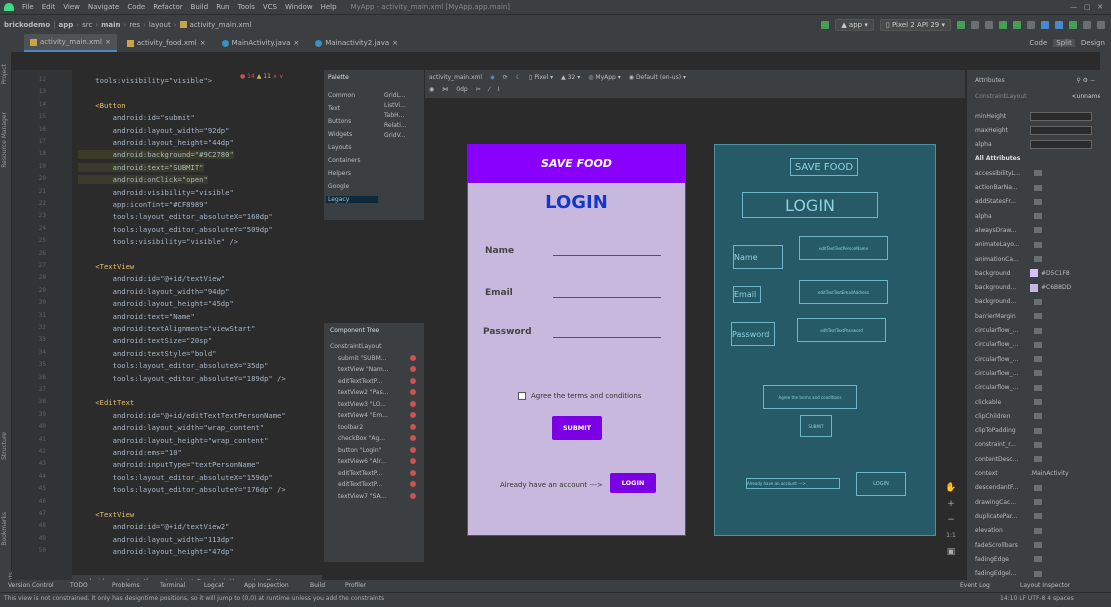 The width and height of the screenshot is (1111, 607). What do you see at coordinates (106, 402) in the screenshot?
I see `code-line: <EditText` at bounding box center [106, 402].